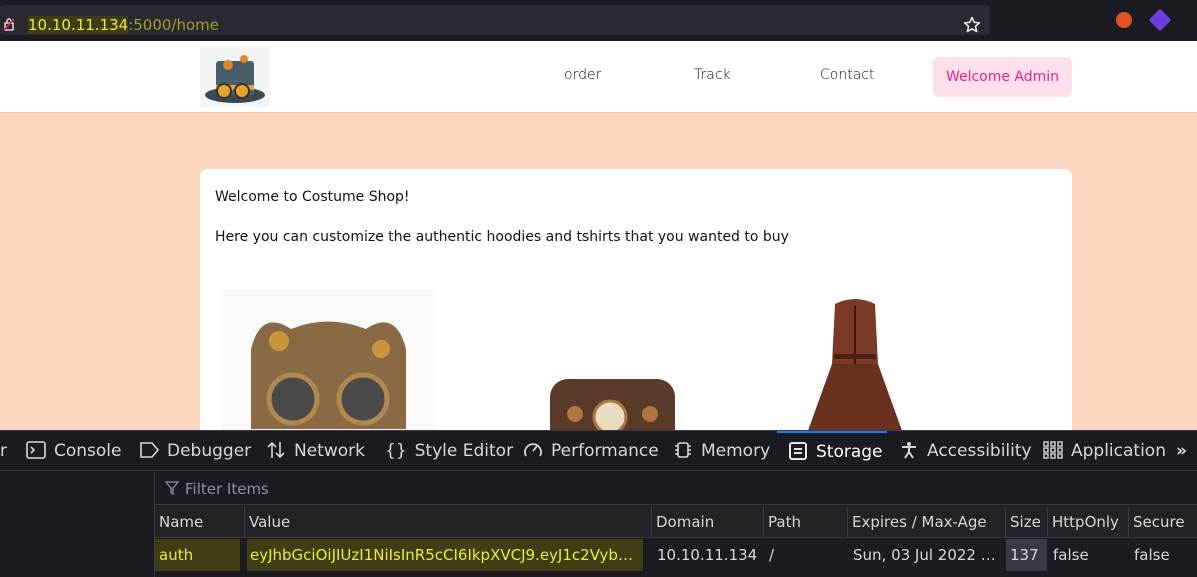  What do you see at coordinates (712, 75) in the screenshot?
I see `nav-track-link: Track` at bounding box center [712, 75].